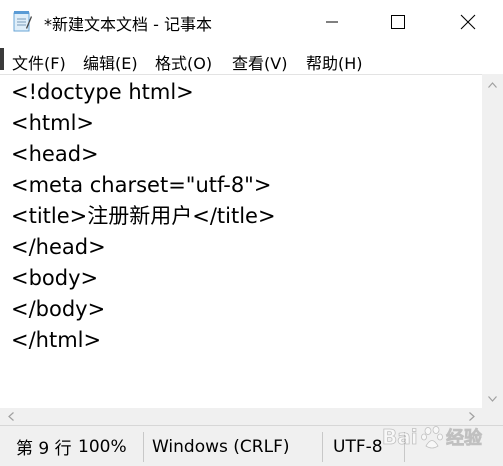 This screenshot has width=503, height=466. Describe the element at coordinates (55, 154) in the screenshot. I see `editor-line: <head>` at that location.